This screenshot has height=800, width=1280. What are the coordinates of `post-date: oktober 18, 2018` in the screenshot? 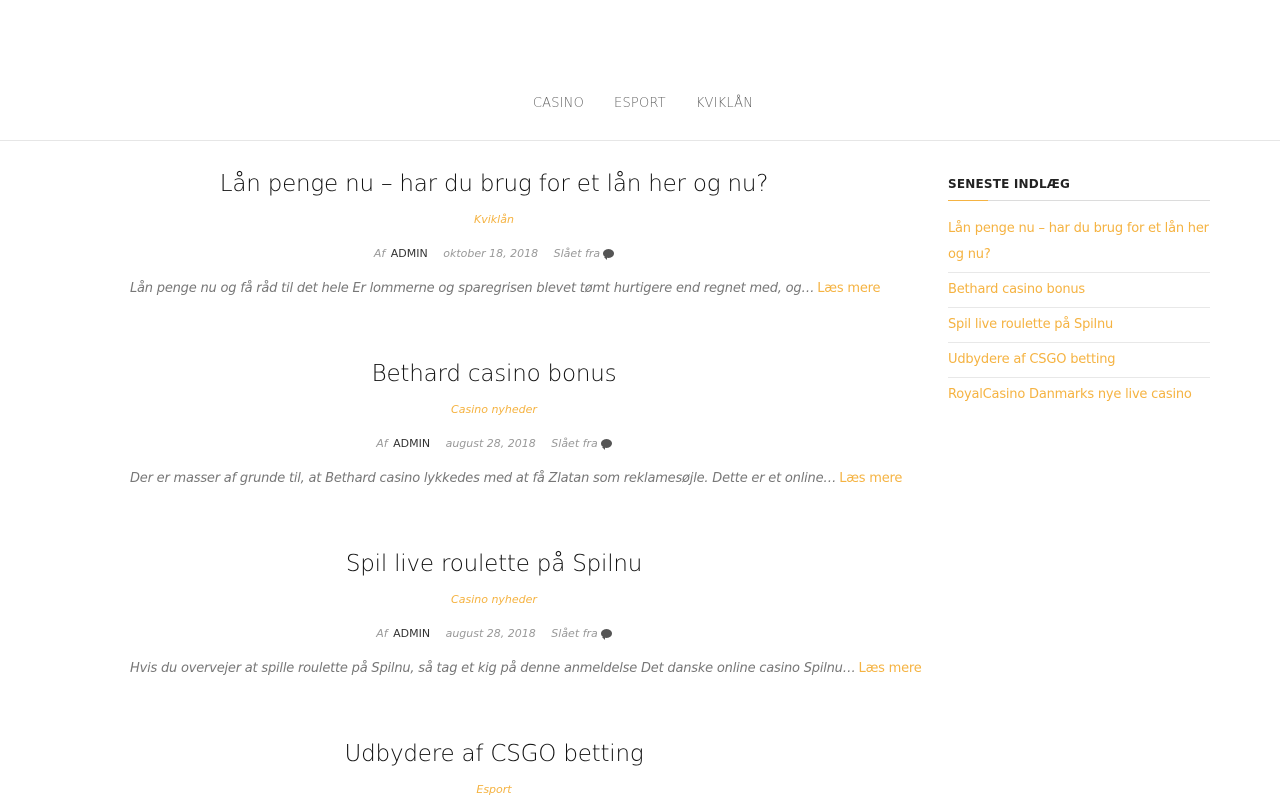 It's located at (490, 253).